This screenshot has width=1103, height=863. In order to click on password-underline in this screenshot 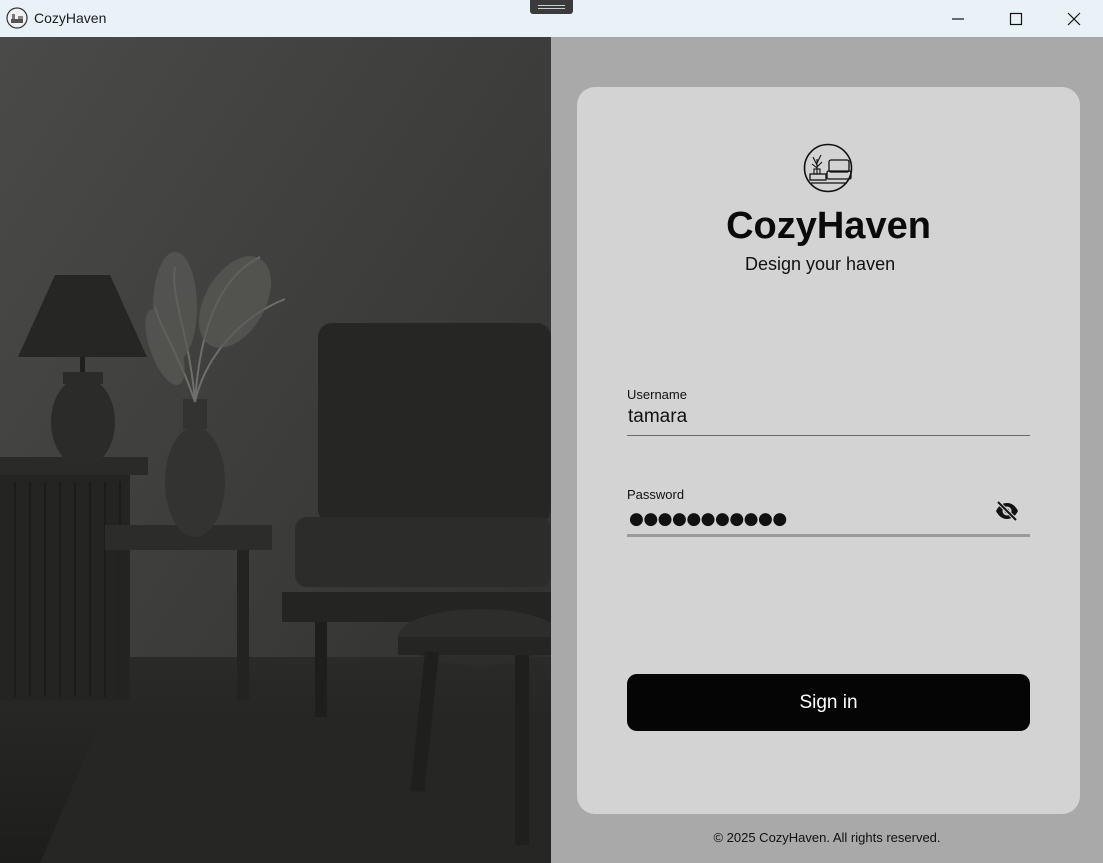, I will do `click(828, 535)`.